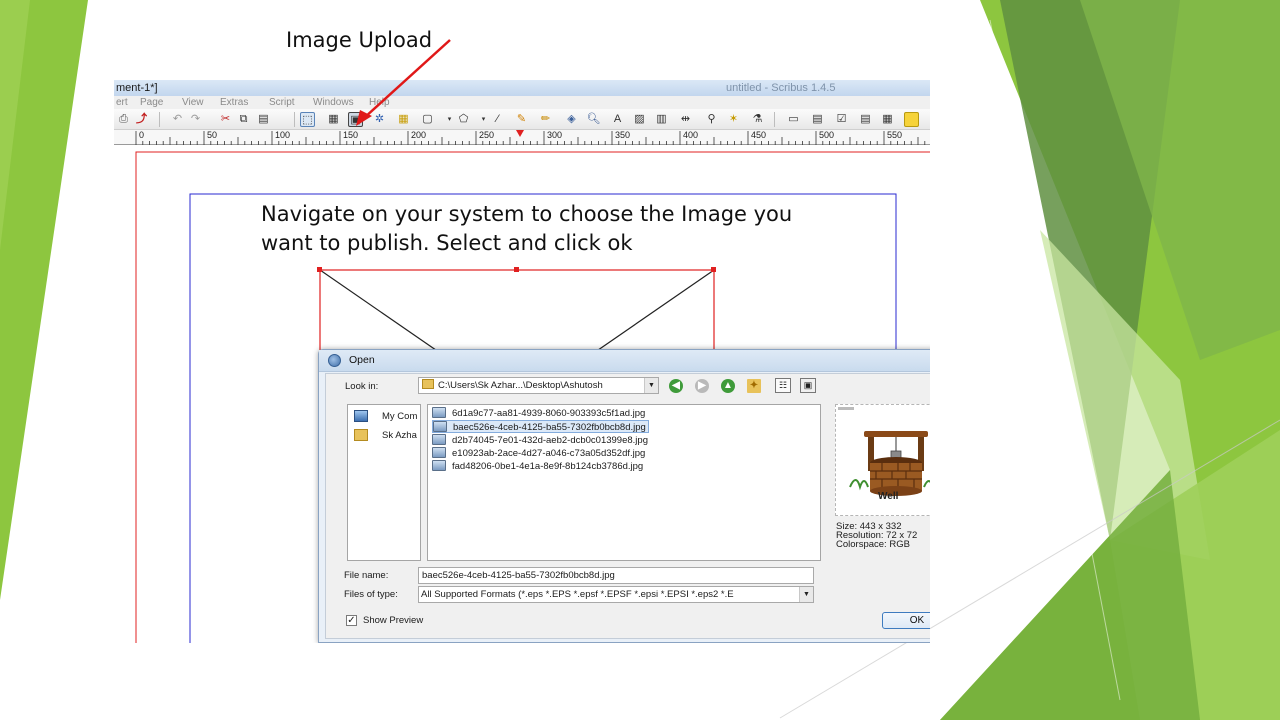 The height and width of the screenshot is (720, 1280). I want to click on dialog-titlebar: Open, so click(624, 361).